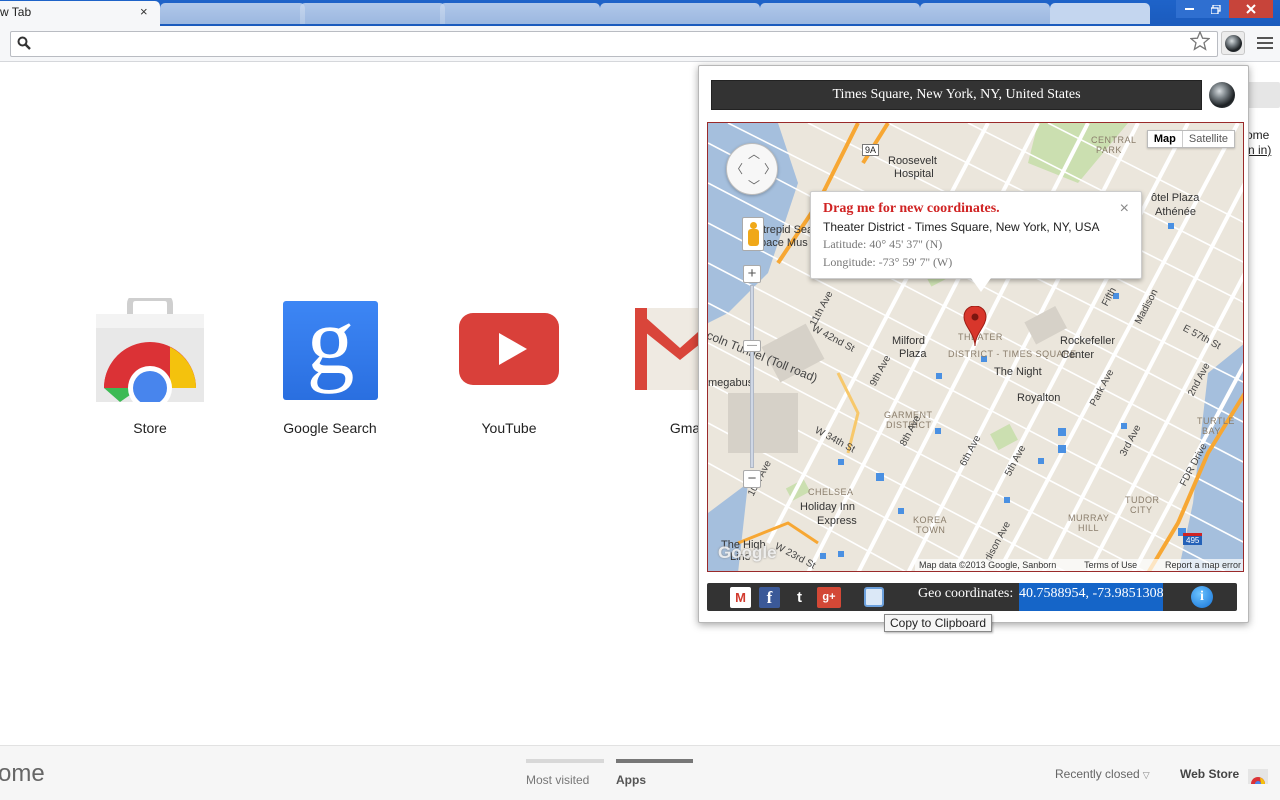 Image resolution: width=1280 pixels, height=800 pixels. Describe the element at coordinates (513, 349) in the screenshot. I see `play-icon` at that location.